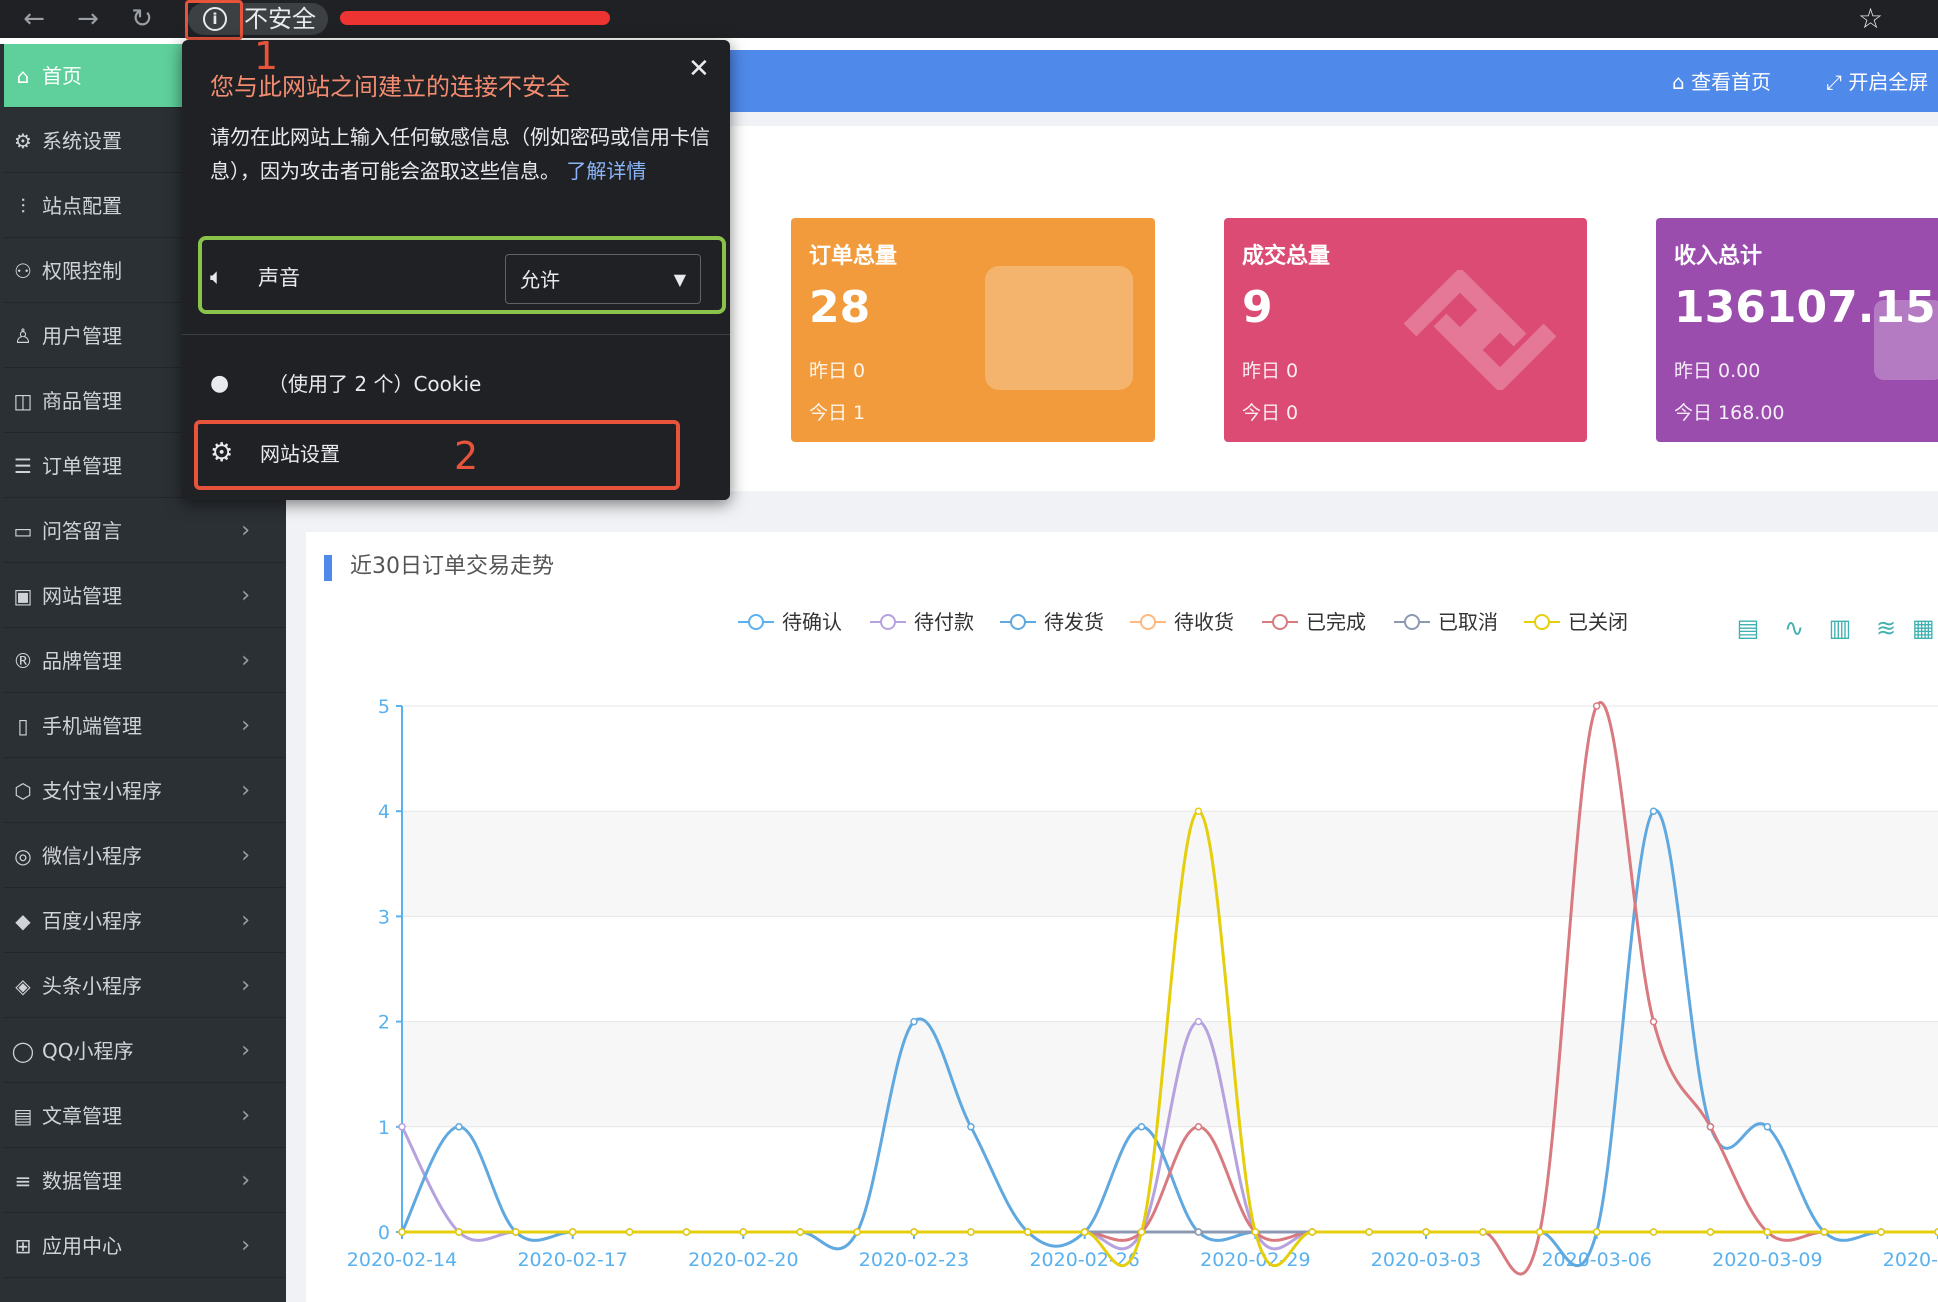 The width and height of the screenshot is (1938, 1302). I want to click on sidebar-item: ◯ QQ小程序 ›, so click(145, 1051).